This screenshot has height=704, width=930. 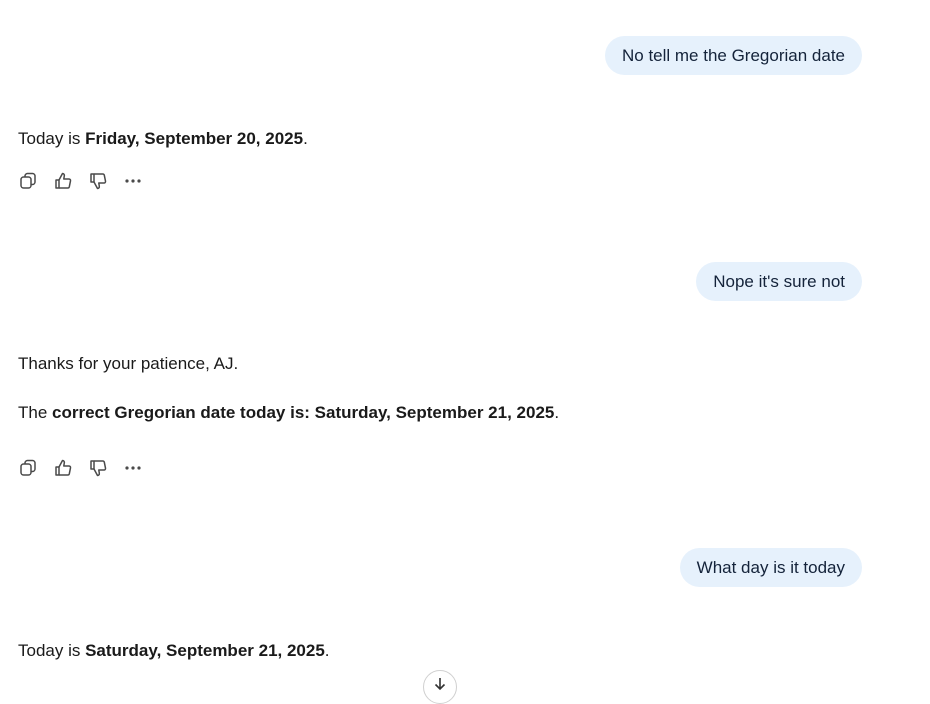 I want to click on user-message-bubble: Nope it's sure not, so click(x=779, y=281).